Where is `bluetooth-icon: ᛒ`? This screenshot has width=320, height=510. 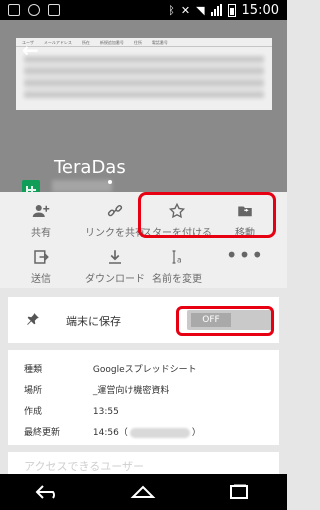
bluetooth-icon: ᛒ is located at coordinates (171, 10).